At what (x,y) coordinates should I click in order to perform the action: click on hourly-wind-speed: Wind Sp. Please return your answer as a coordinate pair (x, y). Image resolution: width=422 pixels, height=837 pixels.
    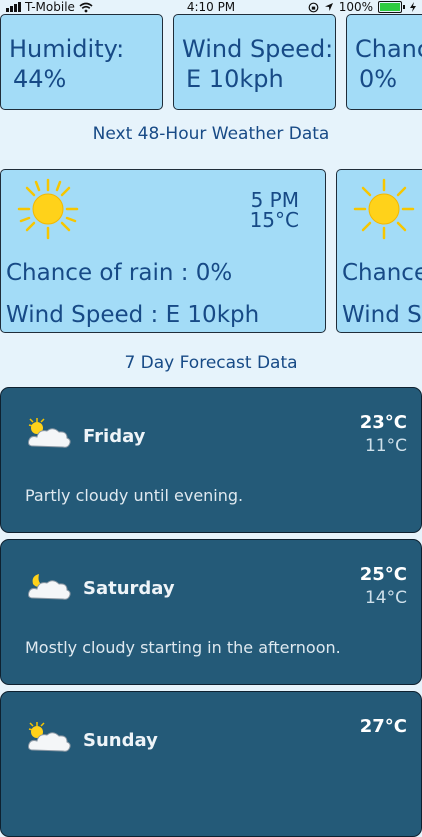
    Looking at the image, I should click on (382, 315).